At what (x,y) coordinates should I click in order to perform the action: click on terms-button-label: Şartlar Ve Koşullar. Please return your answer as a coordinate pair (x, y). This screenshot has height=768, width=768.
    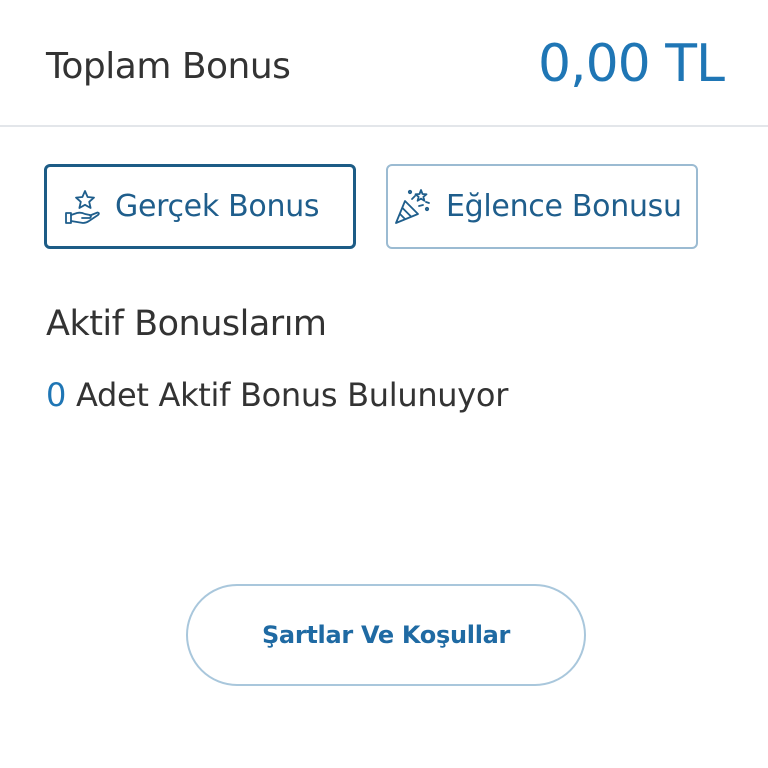
    Looking at the image, I should click on (386, 635).